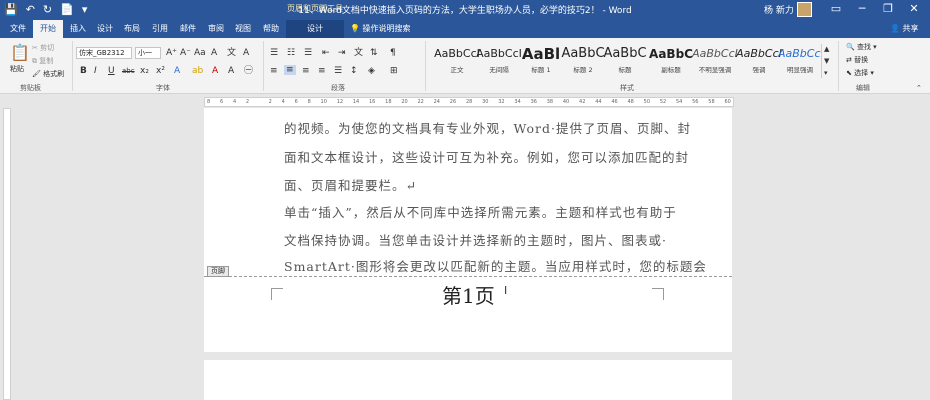 This screenshot has width=930, height=400. I want to click on subscript-button: x₂, so click(144, 71).